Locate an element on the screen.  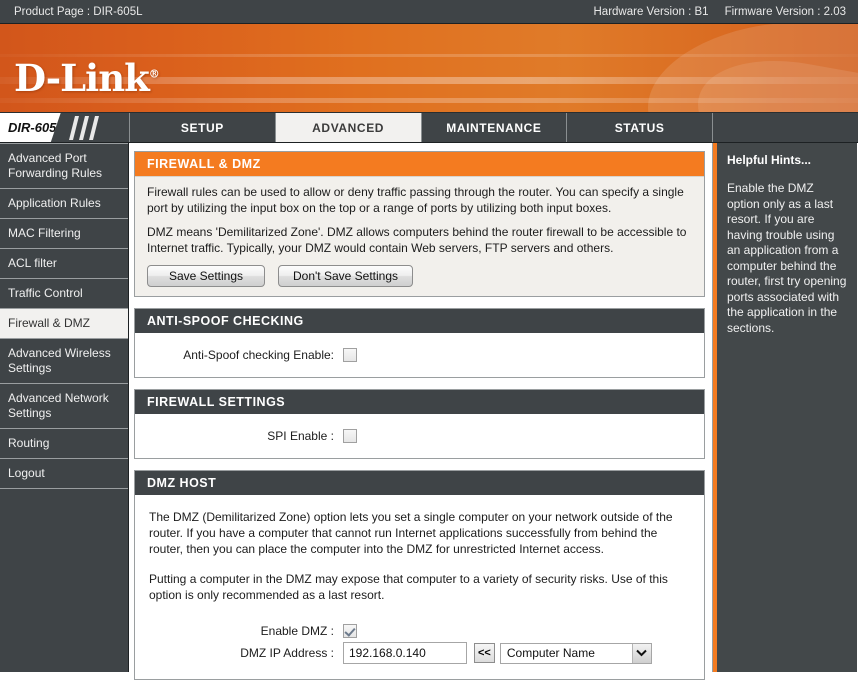
chevron-down-glyph is located at coordinates (642, 653).